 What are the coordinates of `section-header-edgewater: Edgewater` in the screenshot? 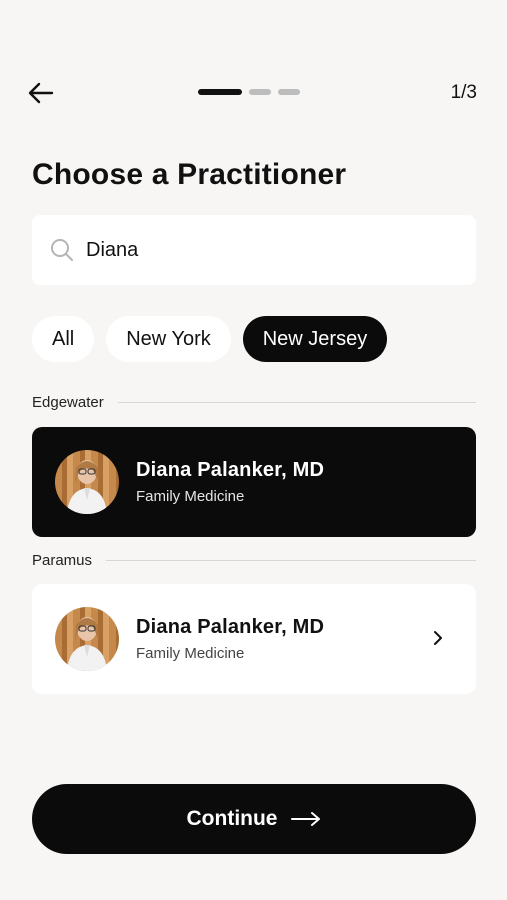 It's located at (254, 402).